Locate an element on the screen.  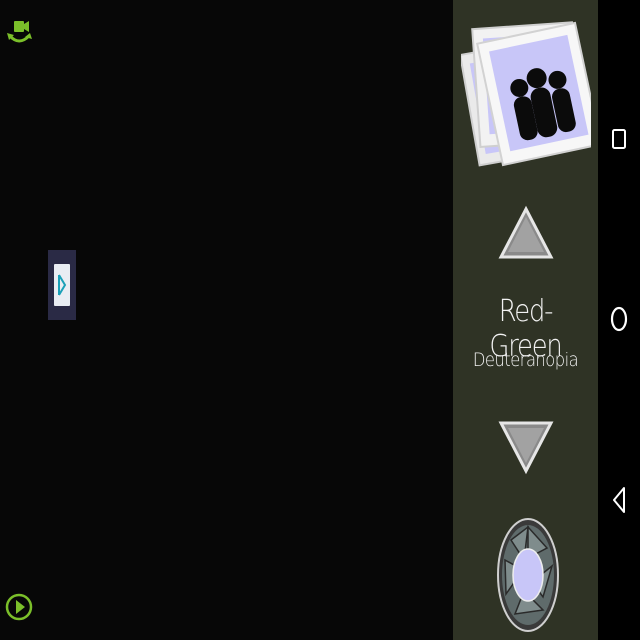
tag-icon is located at coordinates (62, 285).